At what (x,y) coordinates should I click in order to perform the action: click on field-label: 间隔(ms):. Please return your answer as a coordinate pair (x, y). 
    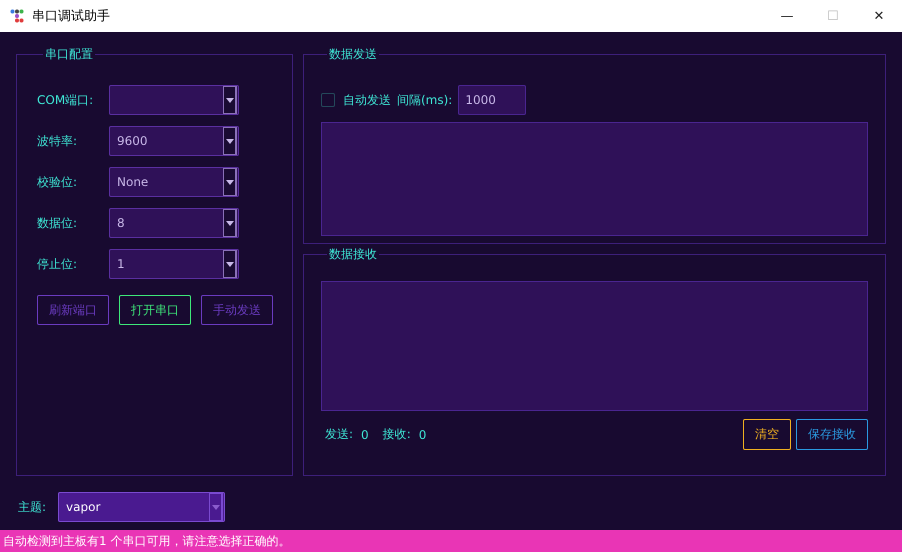
    Looking at the image, I should click on (424, 100).